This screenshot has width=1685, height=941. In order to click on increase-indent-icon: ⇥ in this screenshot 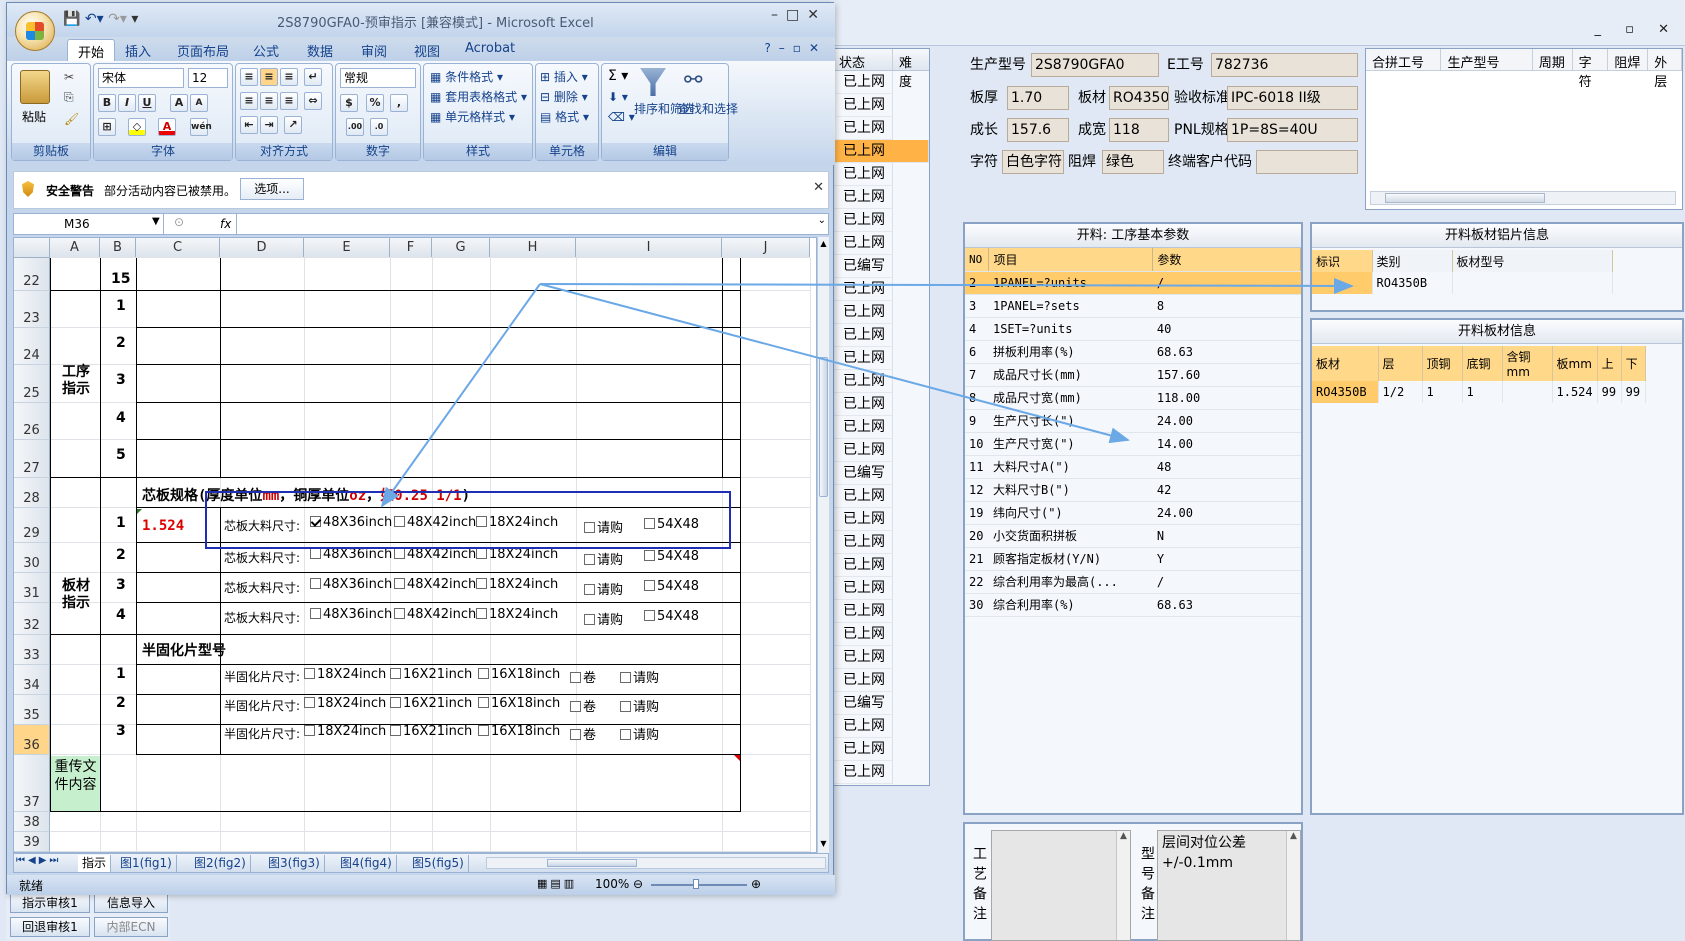, I will do `click(269, 125)`.